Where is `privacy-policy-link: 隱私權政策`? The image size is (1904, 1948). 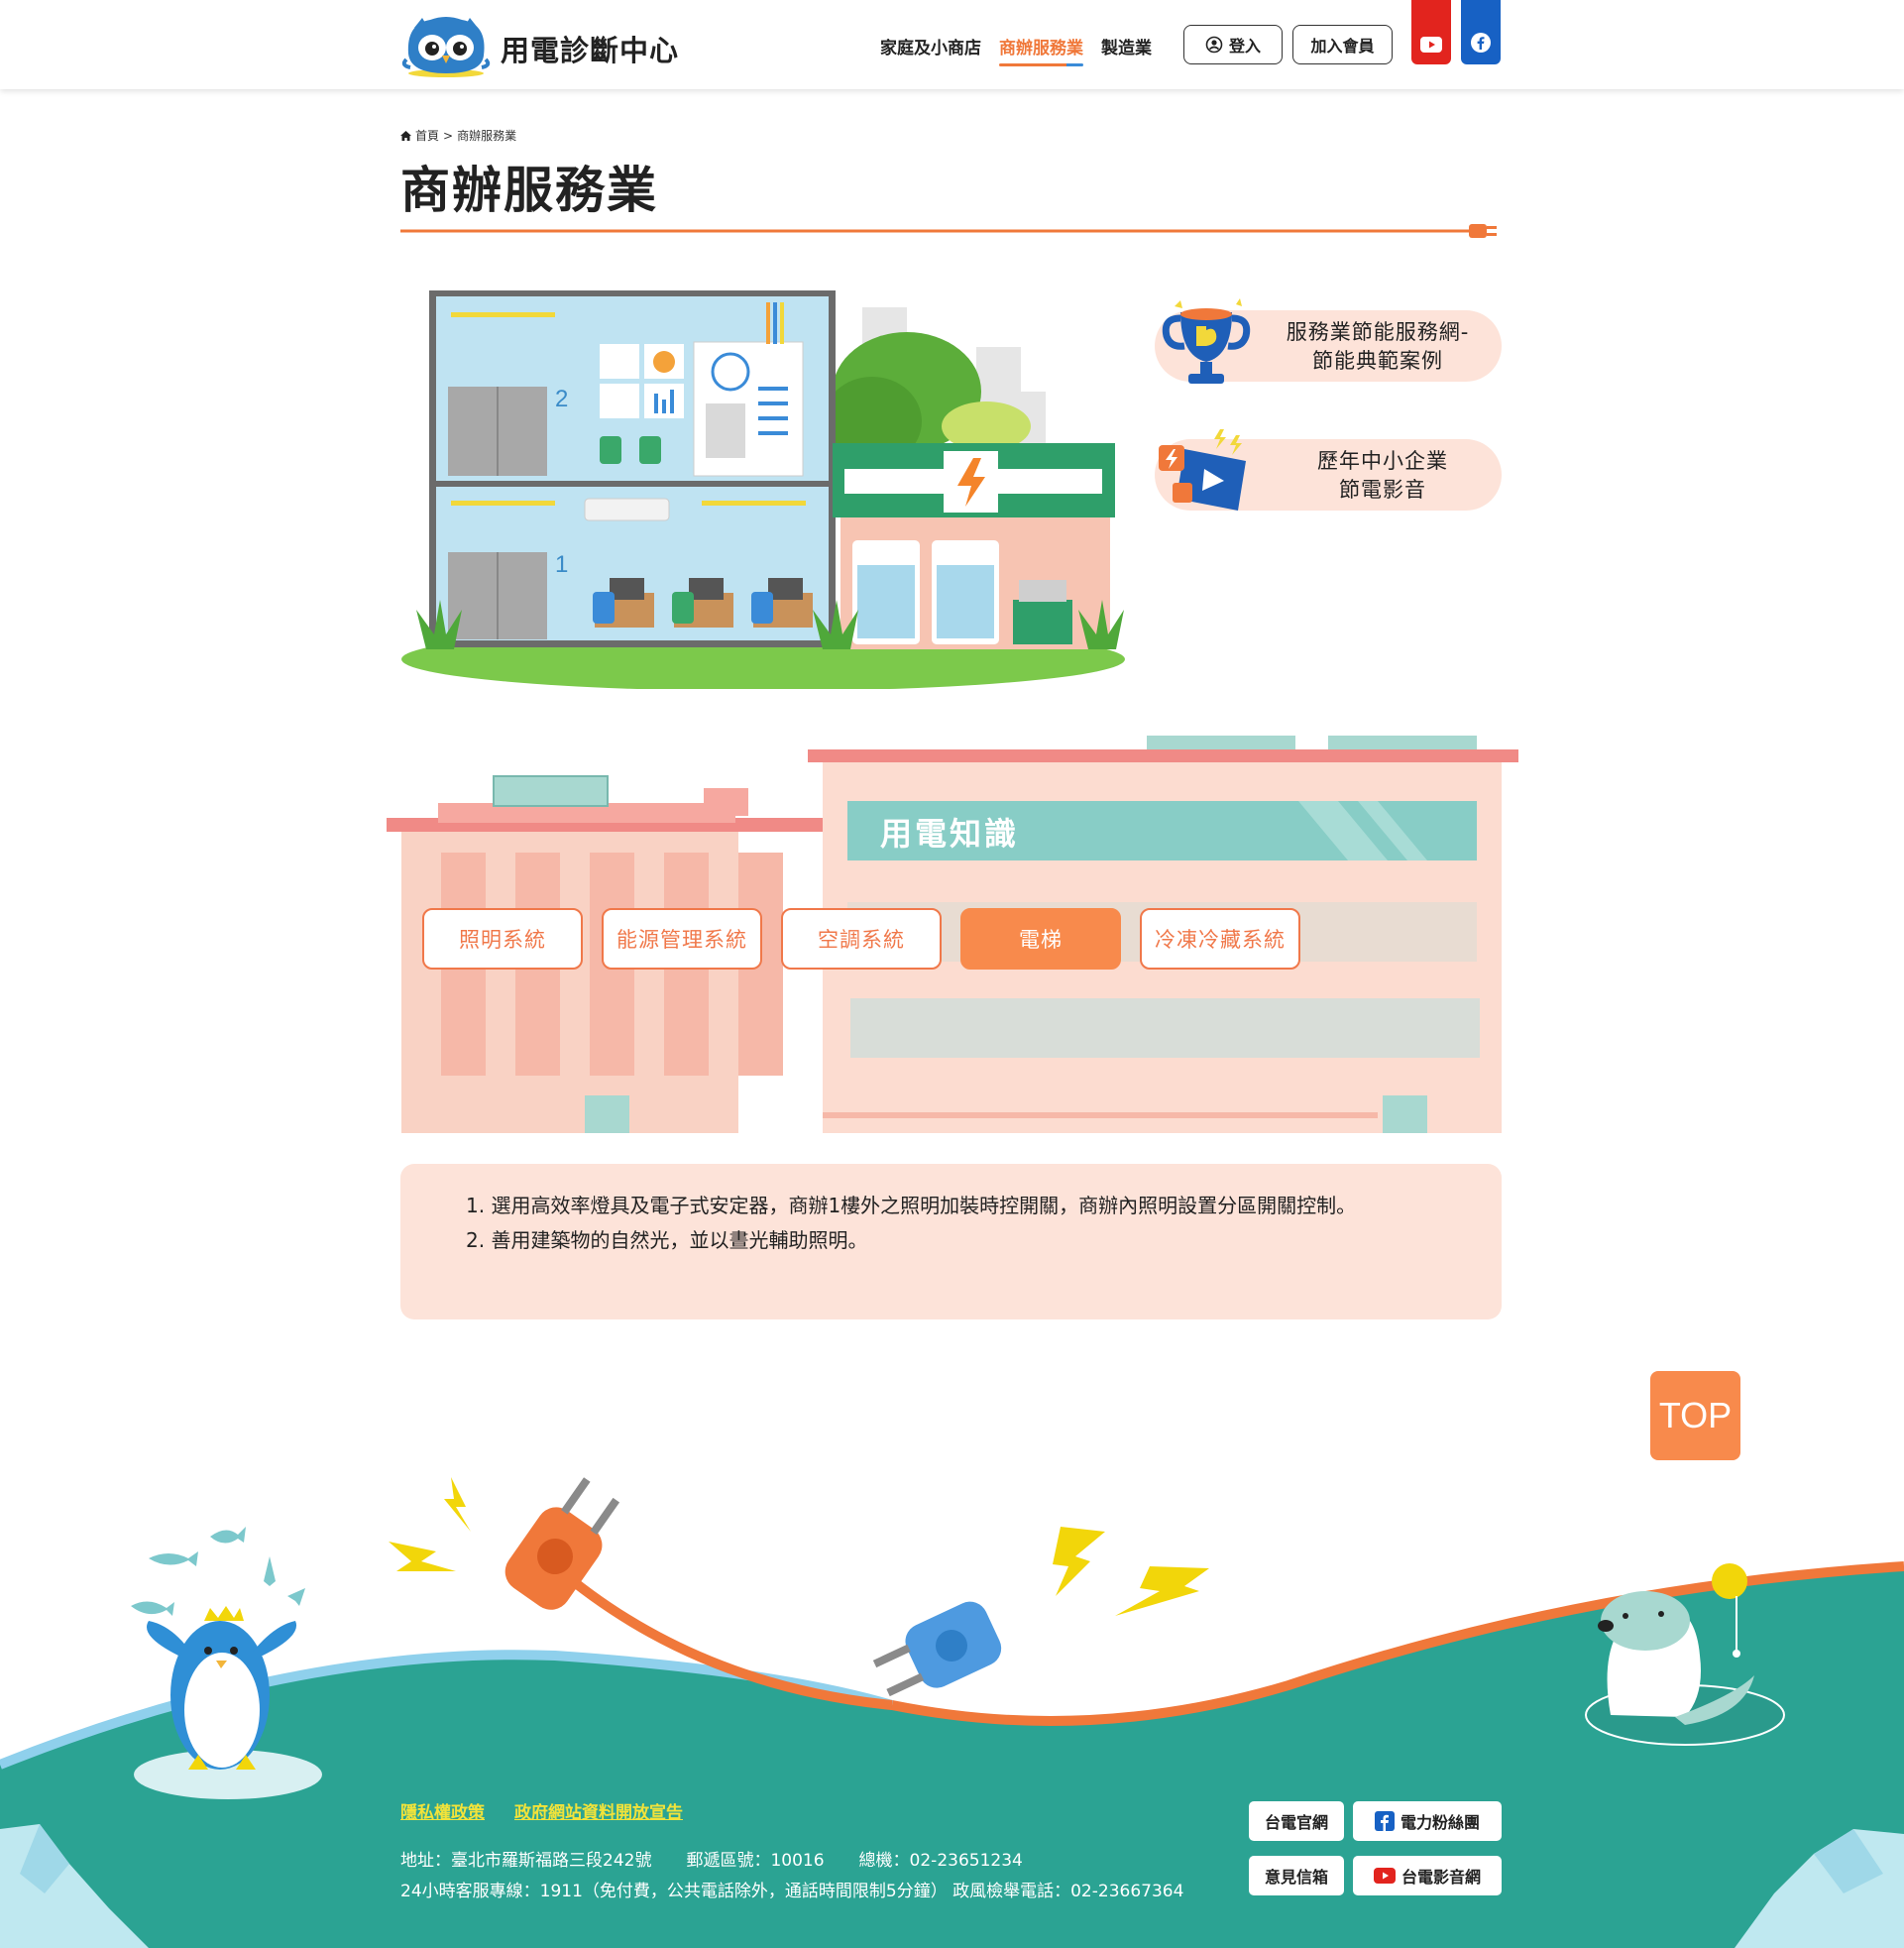
privacy-policy-link: 隱私權政策 is located at coordinates (442, 1810).